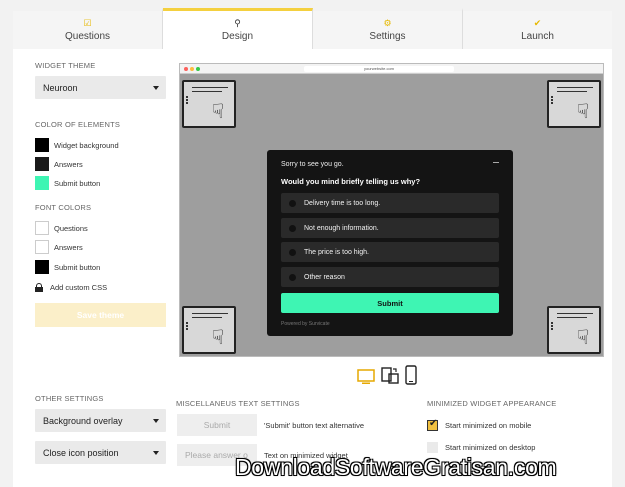  What do you see at coordinates (237, 36) in the screenshot?
I see `tab-label: Design` at bounding box center [237, 36].